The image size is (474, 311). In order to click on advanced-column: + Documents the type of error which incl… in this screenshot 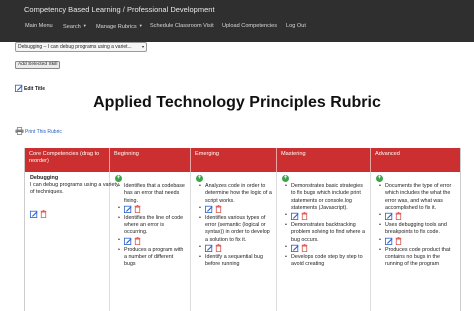, I will do `click(415, 241)`.